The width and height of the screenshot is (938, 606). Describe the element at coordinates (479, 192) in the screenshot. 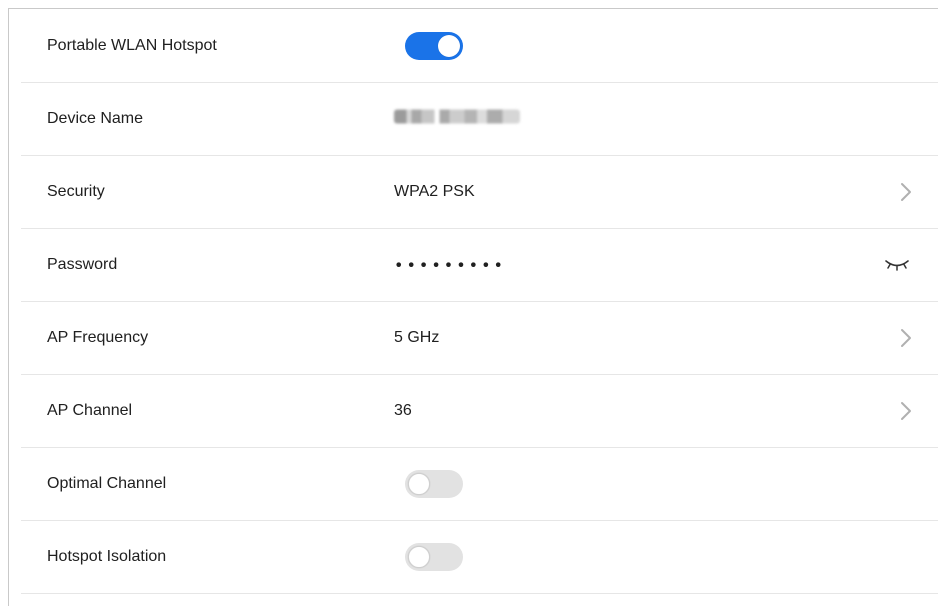

I see `setting-row-security: Security WPA2 PSK` at that location.